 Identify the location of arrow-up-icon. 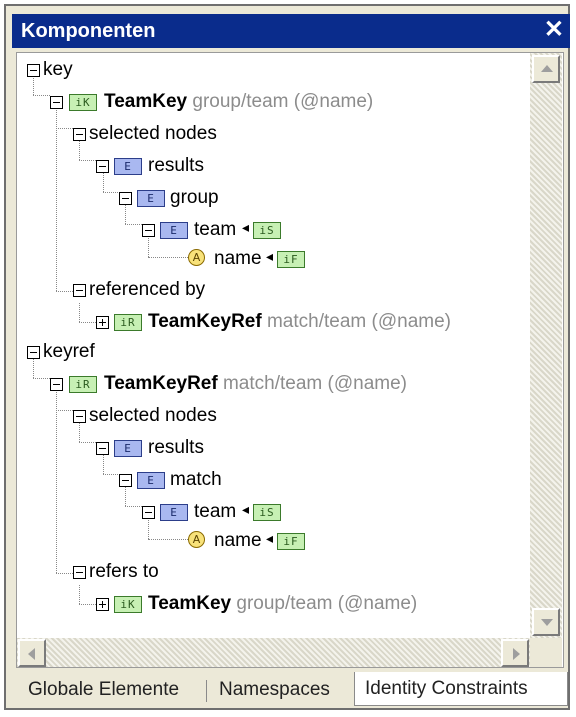
(547, 68).